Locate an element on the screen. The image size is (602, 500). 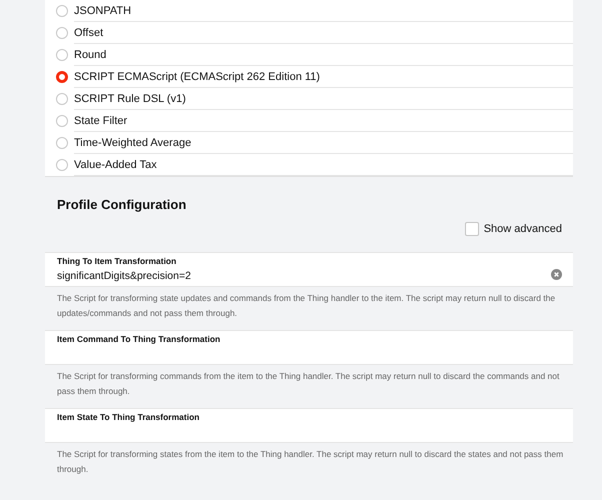
transformation-option: State Filter is located at coordinates (101, 120).